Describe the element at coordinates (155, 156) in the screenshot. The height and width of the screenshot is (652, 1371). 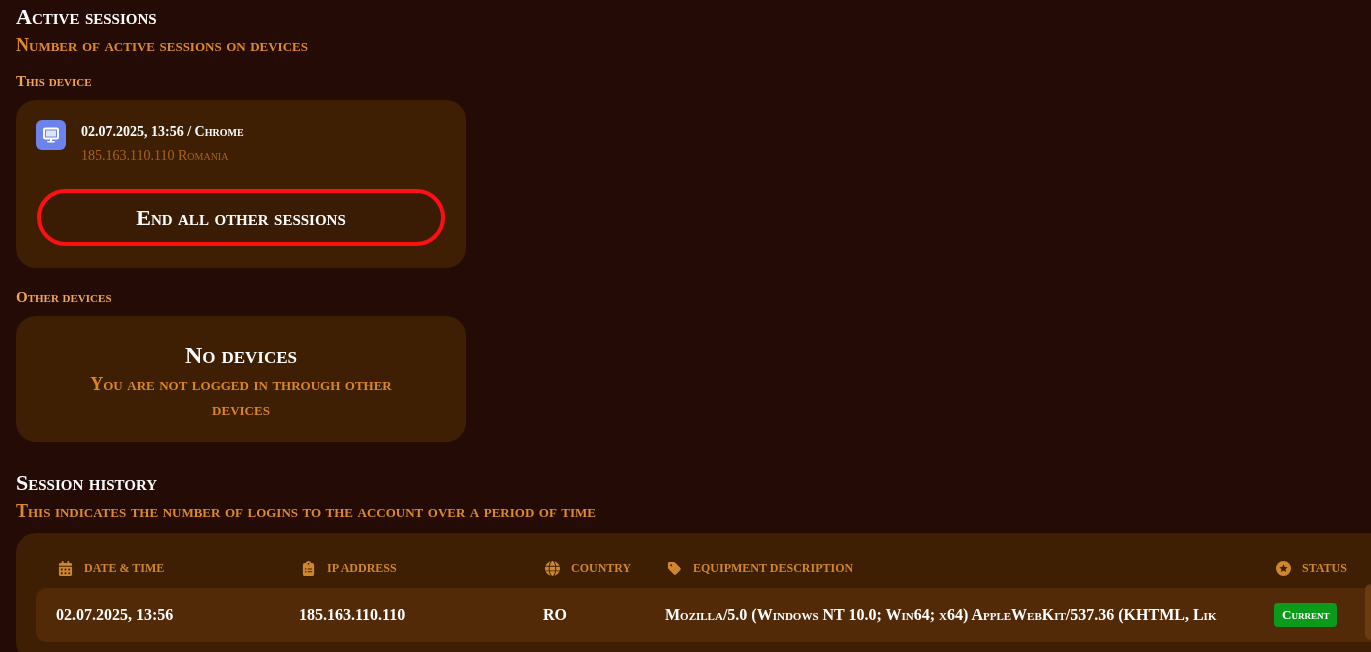
I see `session-details: 185.163.110.110 Romania` at that location.